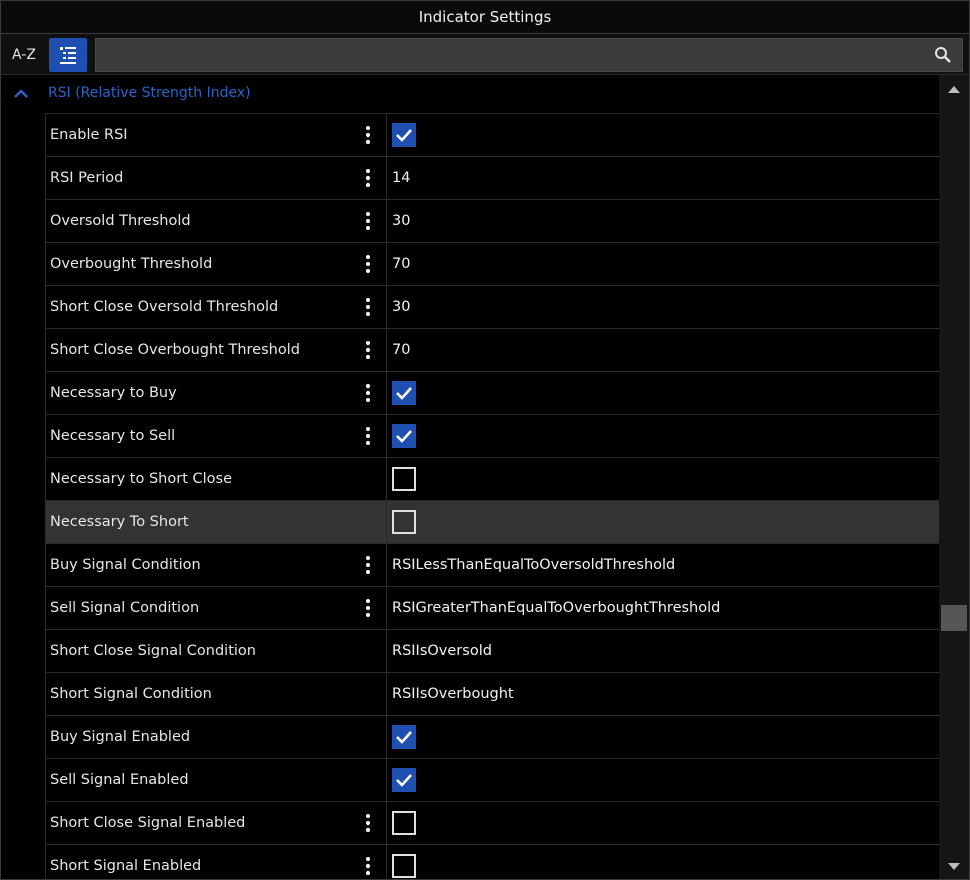 Image resolution: width=970 pixels, height=880 pixels. I want to click on categorized-view-button, so click(68, 55).